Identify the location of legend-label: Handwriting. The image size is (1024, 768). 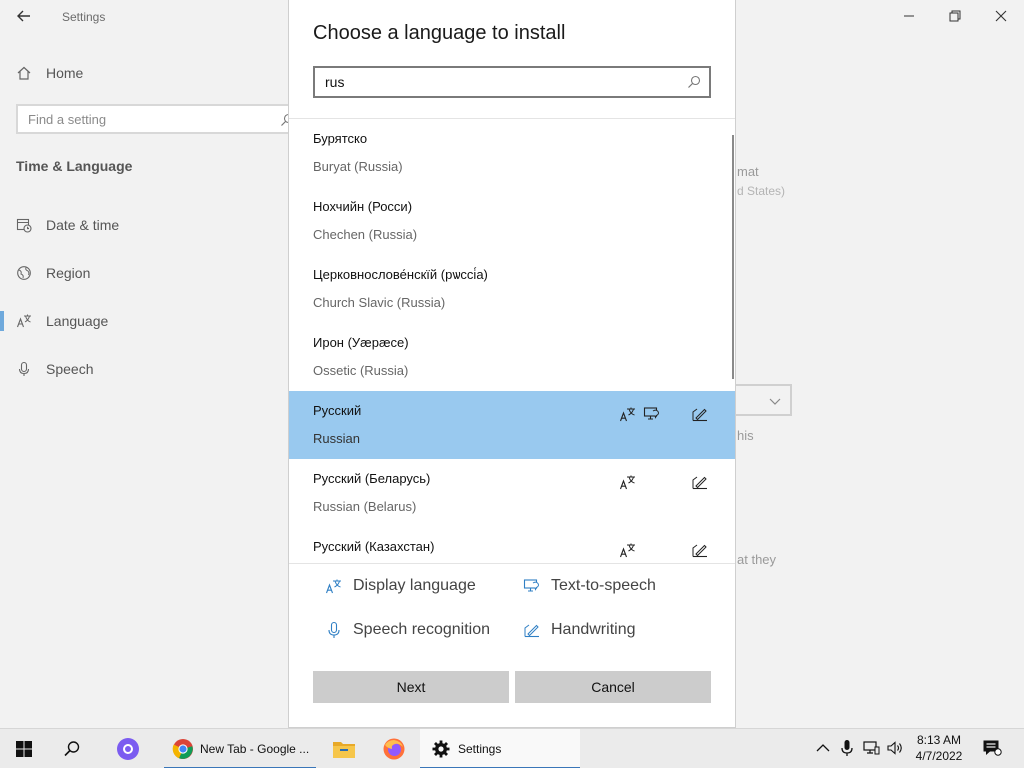
(593, 629).